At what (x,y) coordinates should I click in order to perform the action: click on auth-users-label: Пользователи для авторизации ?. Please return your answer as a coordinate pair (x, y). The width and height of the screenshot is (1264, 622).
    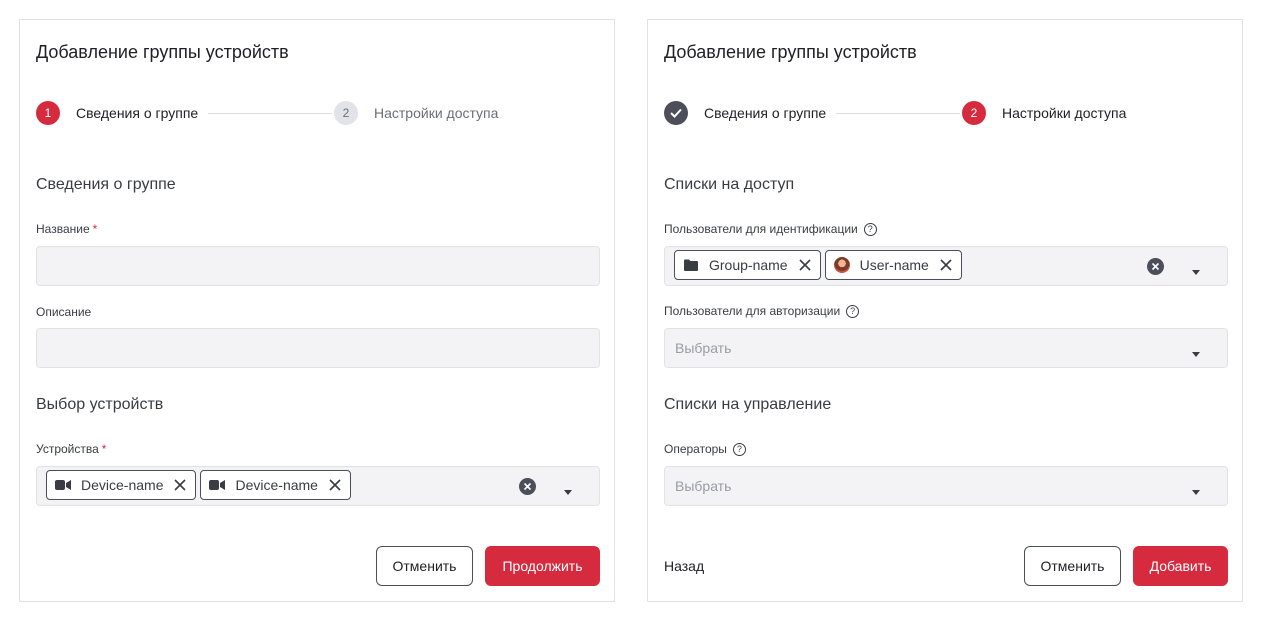
    Looking at the image, I should click on (762, 311).